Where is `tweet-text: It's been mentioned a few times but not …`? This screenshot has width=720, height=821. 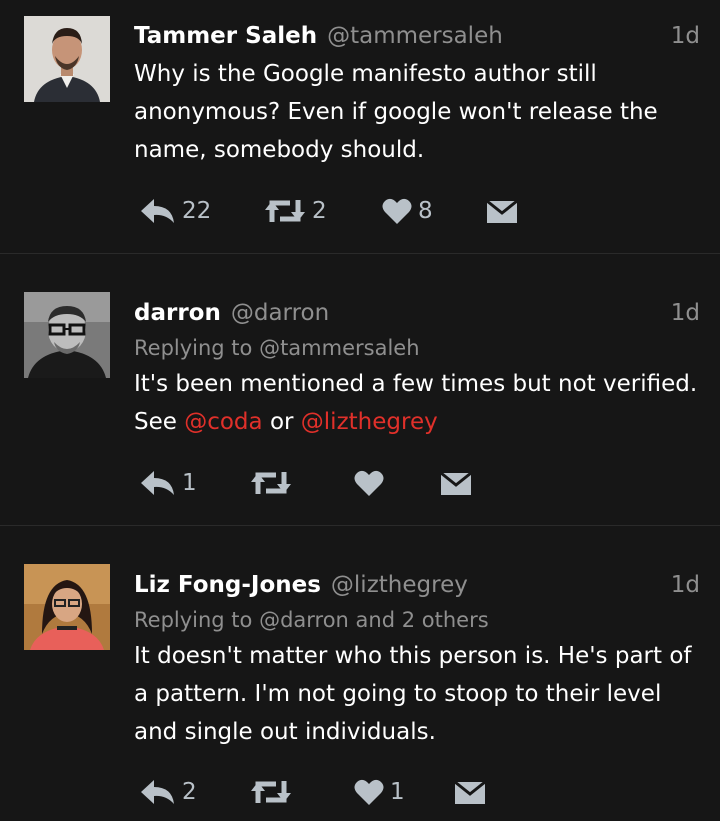 tweet-text: It's been mentioned a few times but not … is located at coordinates (419, 403).